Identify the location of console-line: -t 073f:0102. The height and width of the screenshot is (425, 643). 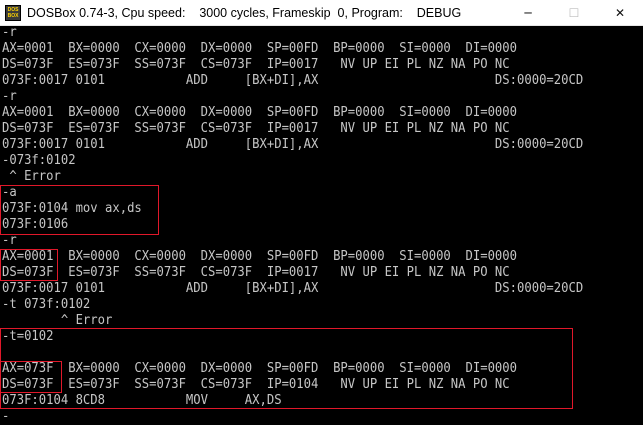
(46, 304).